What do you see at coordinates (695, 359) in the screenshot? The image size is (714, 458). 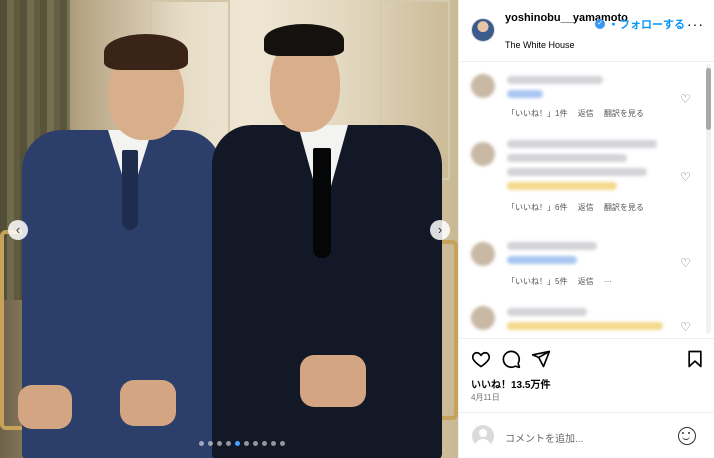 I see `bookmark-icon` at bounding box center [695, 359].